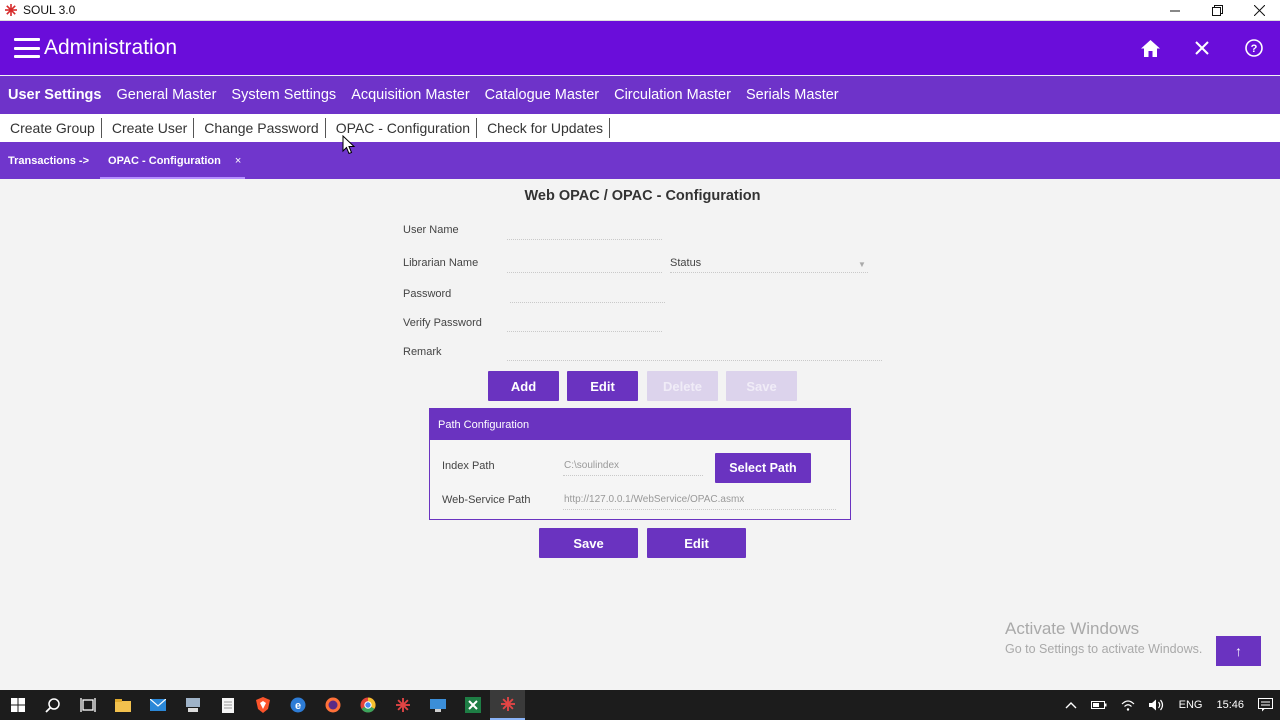  What do you see at coordinates (546, 128) in the screenshot?
I see `submenu-check-for-updates: Check for Updates` at bounding box center [546, 128].